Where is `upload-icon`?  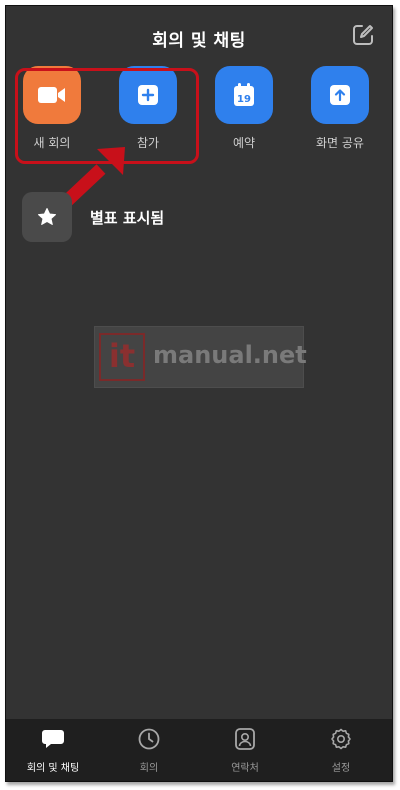
upload-icon is located at coordinates (340, 95).